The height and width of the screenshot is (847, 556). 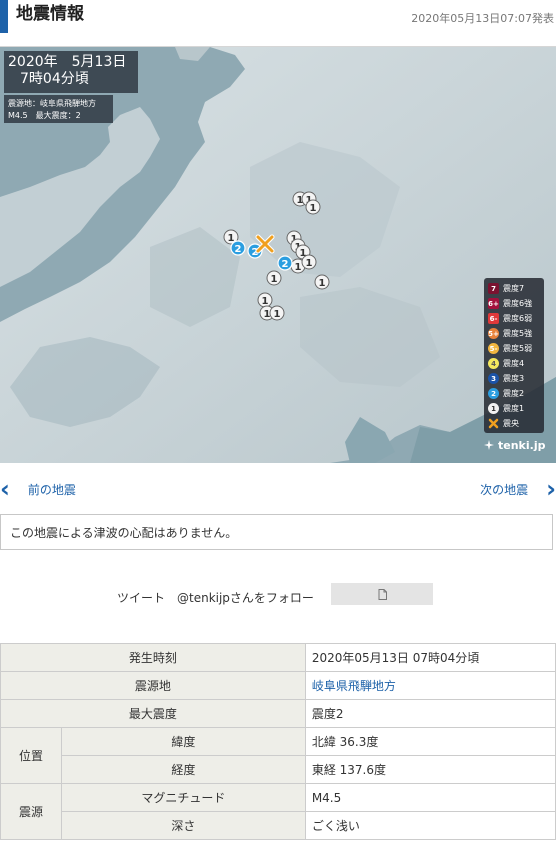 I want to click on position-label: 位置, so click(x=31, y=755).